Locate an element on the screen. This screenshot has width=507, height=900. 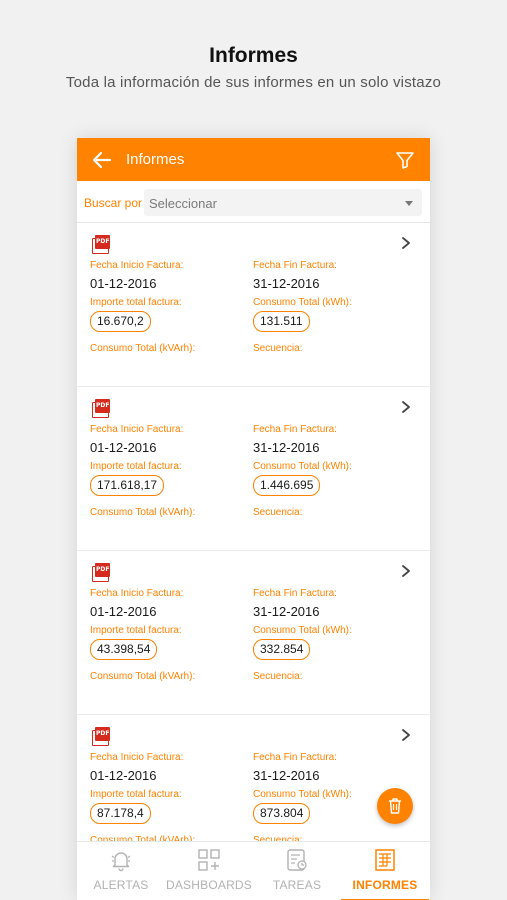
importe-value: 171.618,17 is located at coordinates (127, 485).